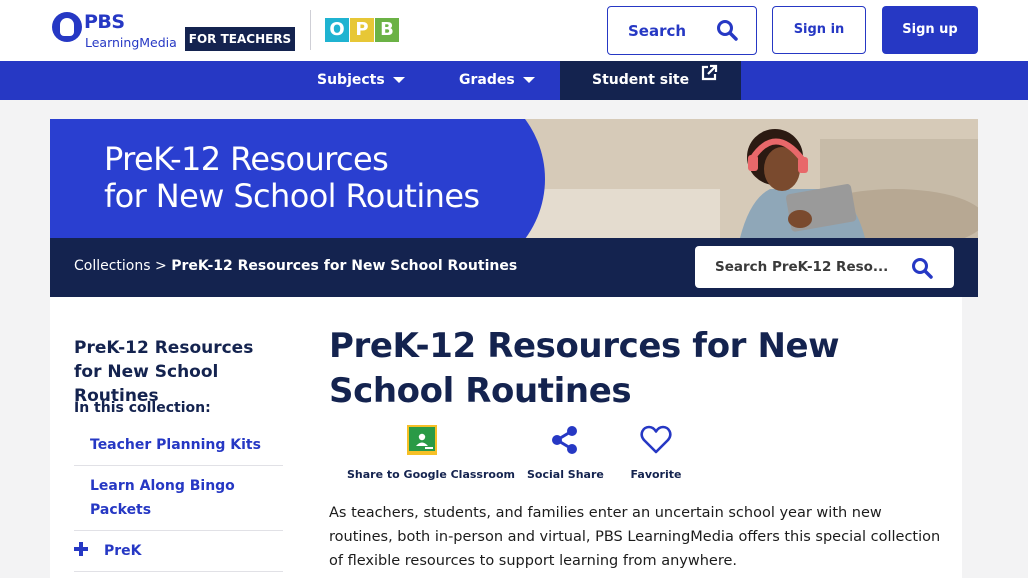 The width and height of the screenshot is (1028, 578). Describe the element at coordinates (337, 30) in the screenshot. I see `station-logo-letter: O` at that location.